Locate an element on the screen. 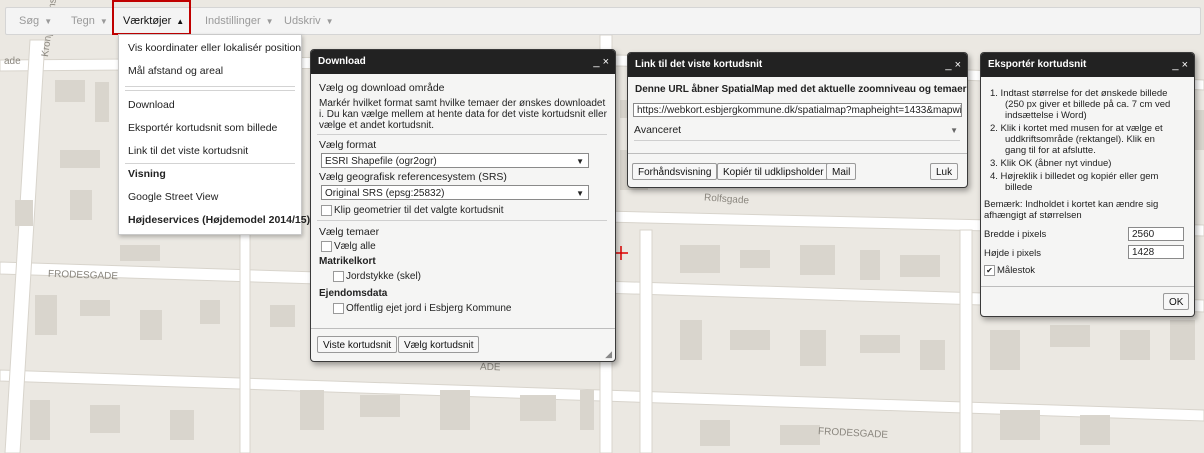 The height and width of the screenshot is (453, 1204). download-heading: Vælg og download område is located at coordinates (382, 88).